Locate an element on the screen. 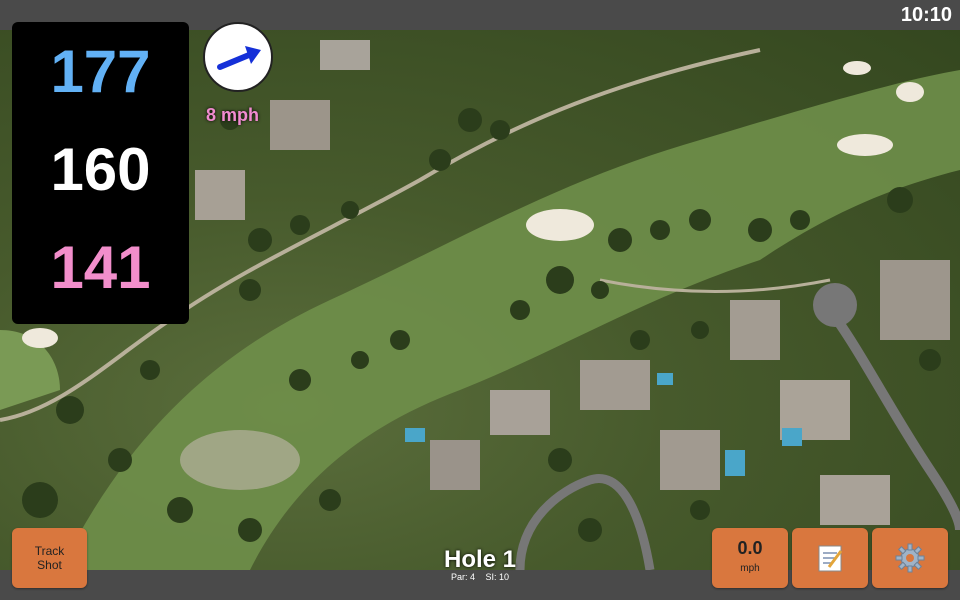 The height and width of the screenshot is (600, 960). notes-button is located at coordinates (830, 558).